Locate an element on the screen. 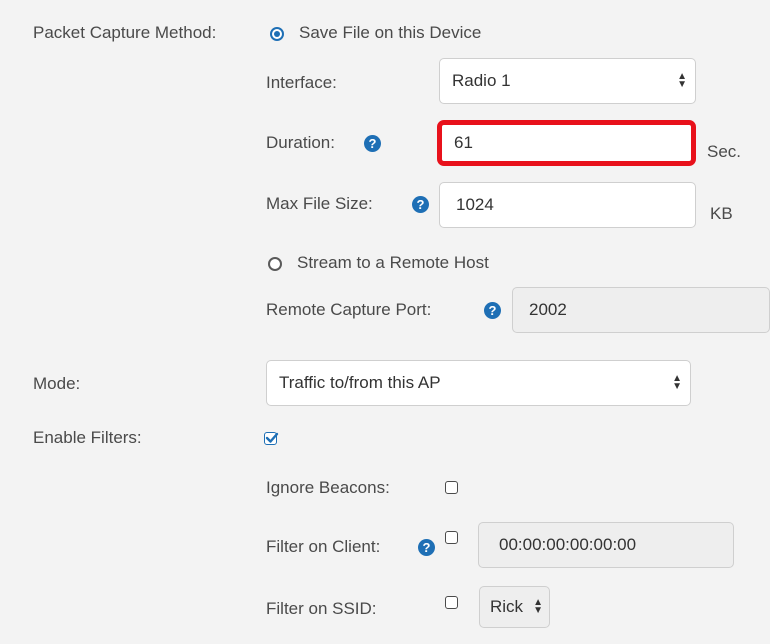  duration-input: 61 is located at coordinates (566, 143).